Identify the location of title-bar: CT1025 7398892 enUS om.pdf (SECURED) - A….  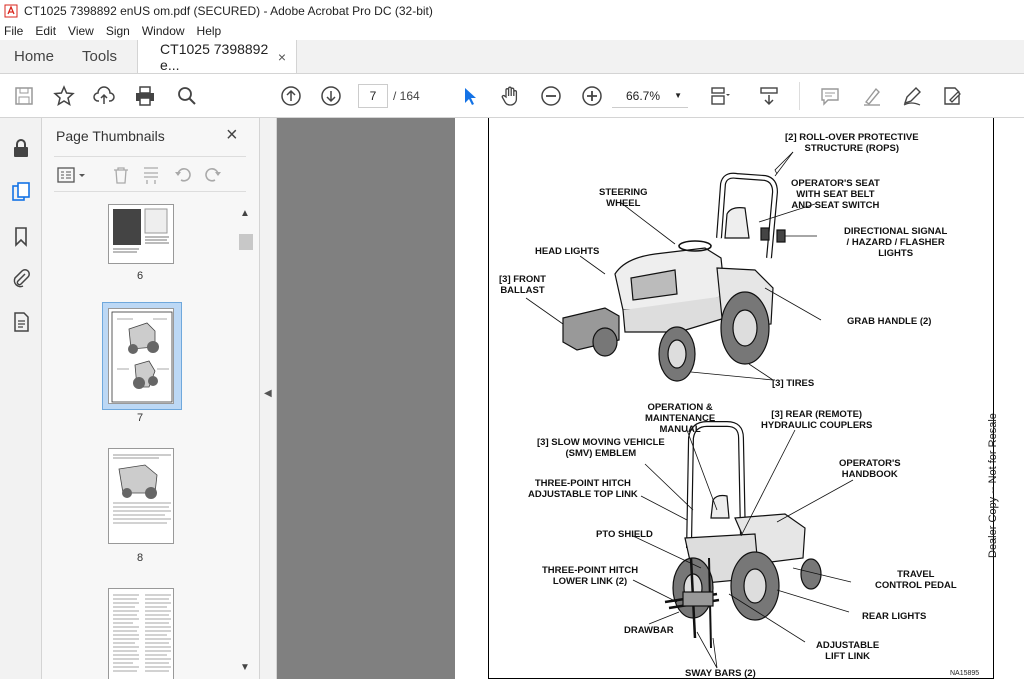
(512, 11).